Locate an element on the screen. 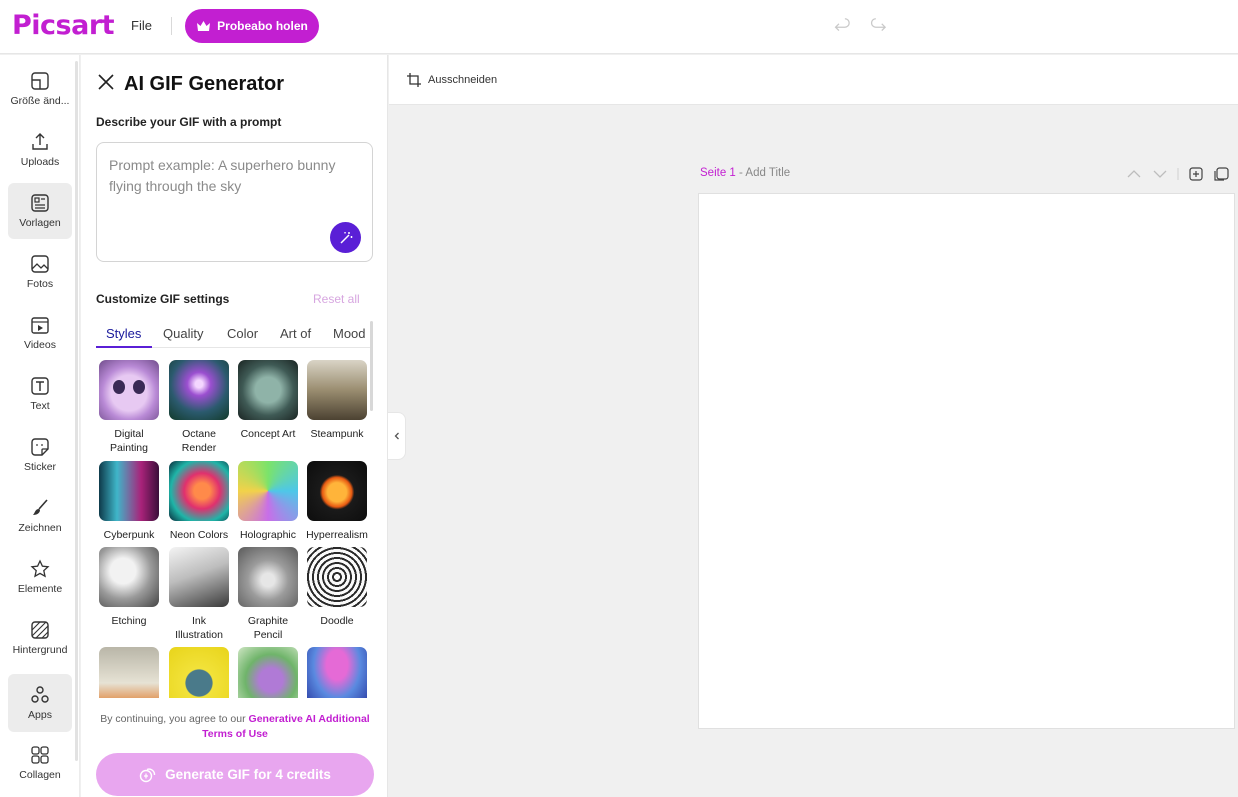 The image size is (1238, 797). canvas-toolbar: Ausschneiden is located at coordinates (813, 80).